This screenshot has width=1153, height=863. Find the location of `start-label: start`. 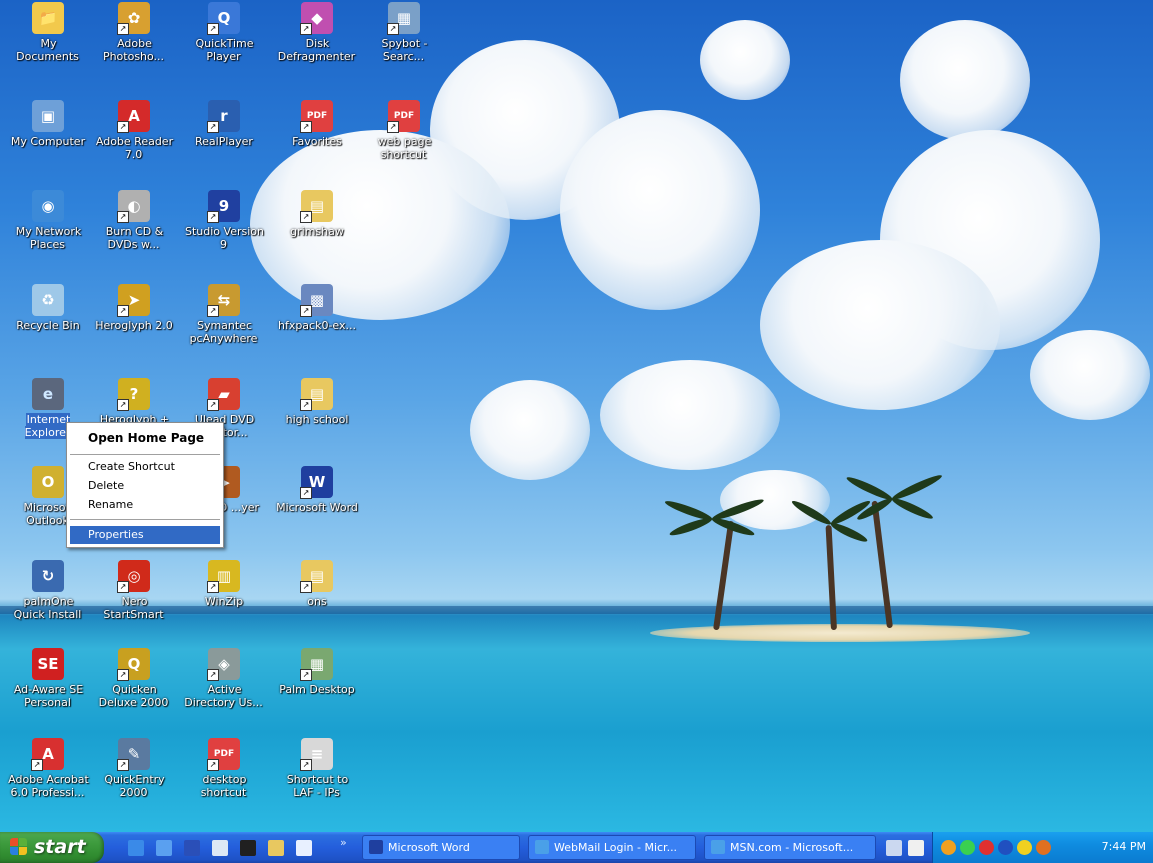

start-label: start is located at coordinates (60, 847).